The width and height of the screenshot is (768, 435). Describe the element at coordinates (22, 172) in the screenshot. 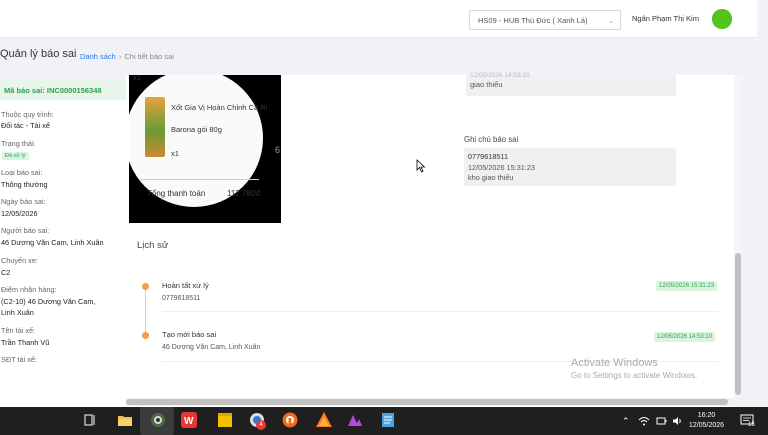

I see `report-type-label: Loại báo sai:` at that location.